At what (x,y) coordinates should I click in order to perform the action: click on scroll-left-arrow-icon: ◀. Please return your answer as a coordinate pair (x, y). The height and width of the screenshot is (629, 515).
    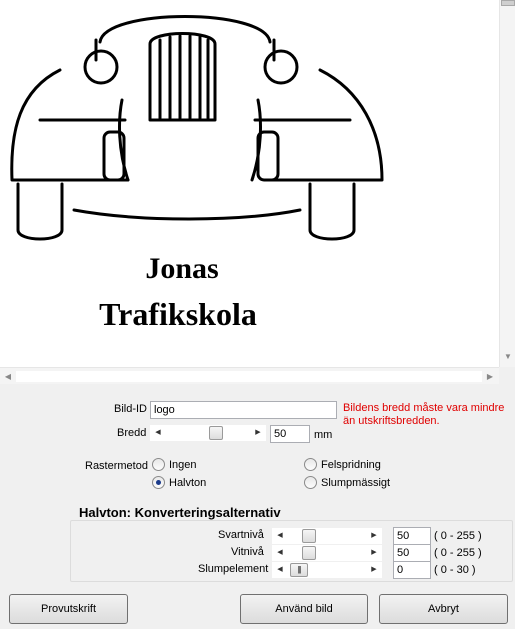
    Looking at the image, I should click on (8, 376).